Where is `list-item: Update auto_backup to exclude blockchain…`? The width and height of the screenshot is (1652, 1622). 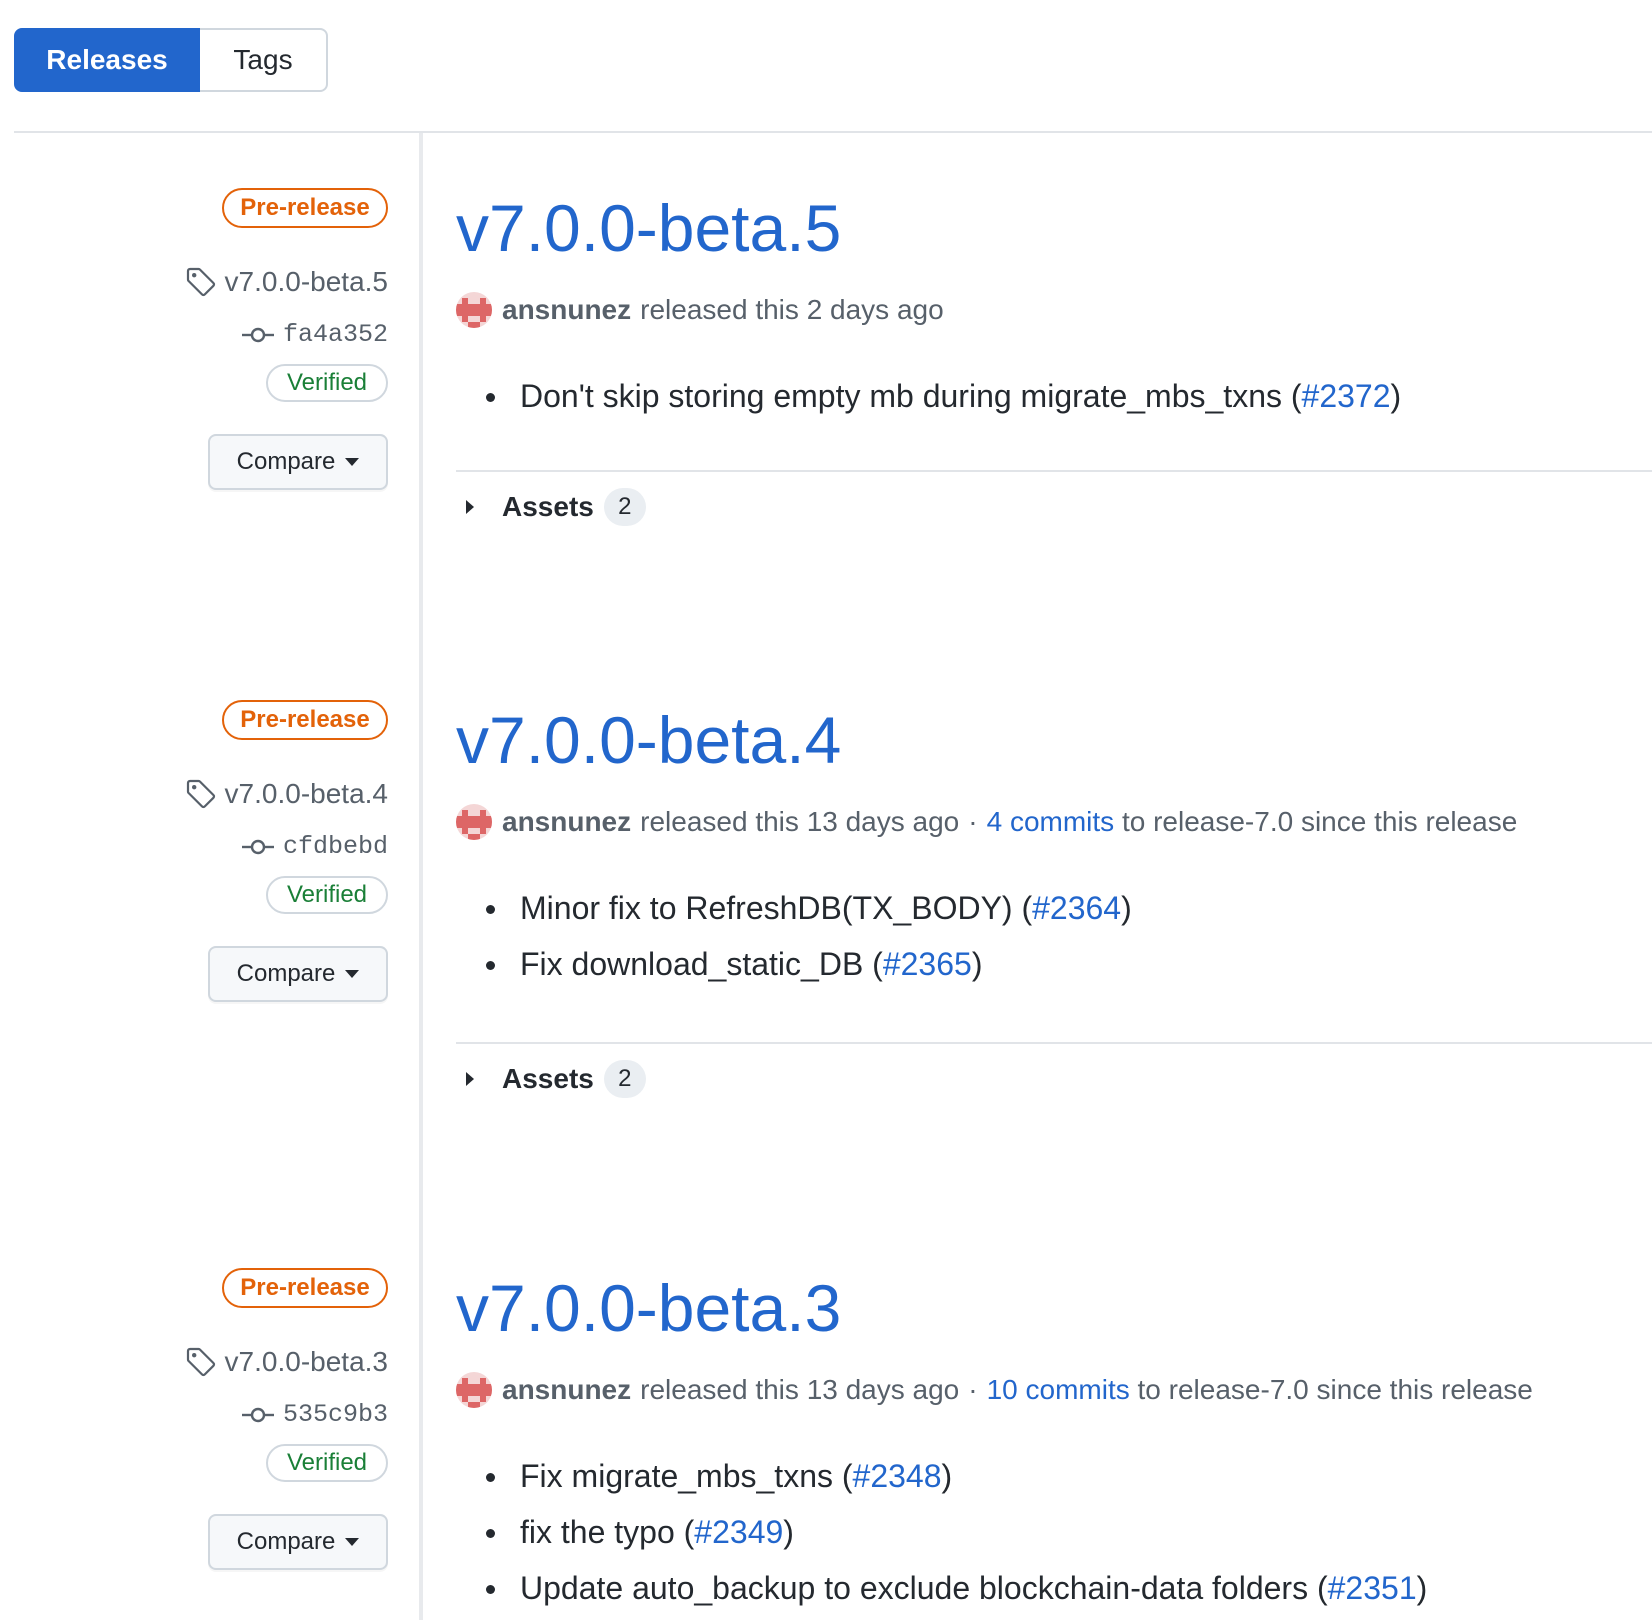
list-item: Update auto_backup to exclude blockchain… is located at coordinates (941, 1594).